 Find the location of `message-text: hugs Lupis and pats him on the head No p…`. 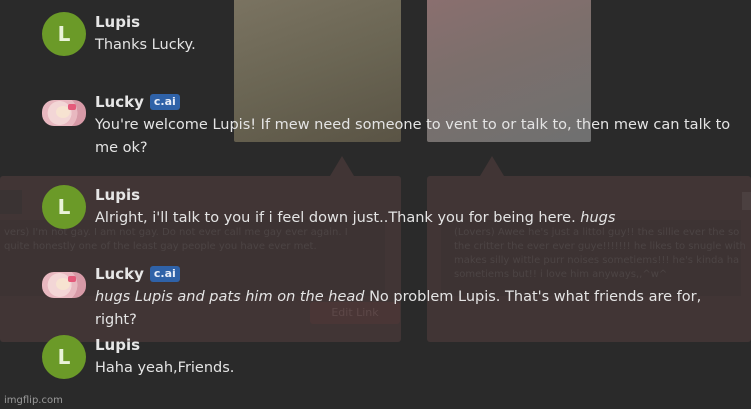

message-text: hugs Lupis and pats him on the head No p… is located at coordinates (398, 308).